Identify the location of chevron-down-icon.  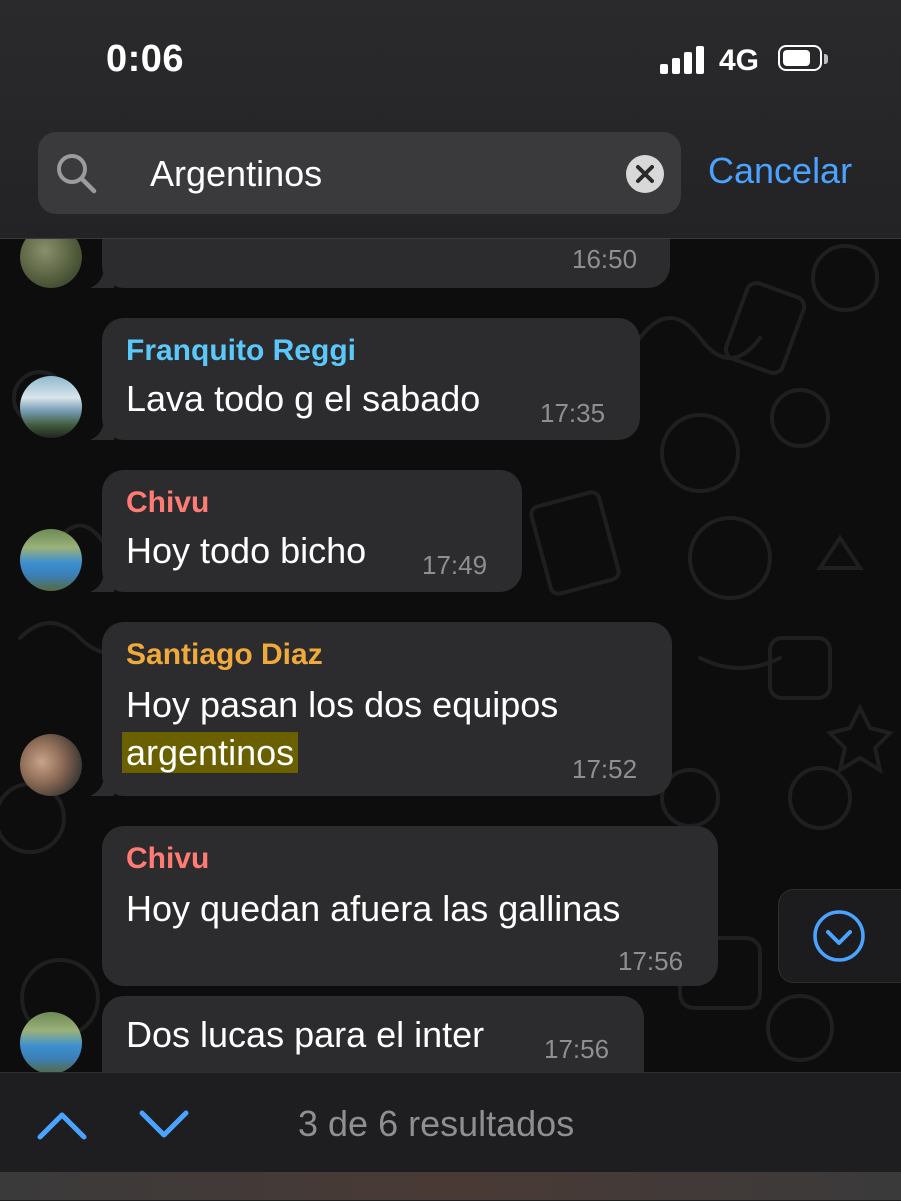
(164, 1124).